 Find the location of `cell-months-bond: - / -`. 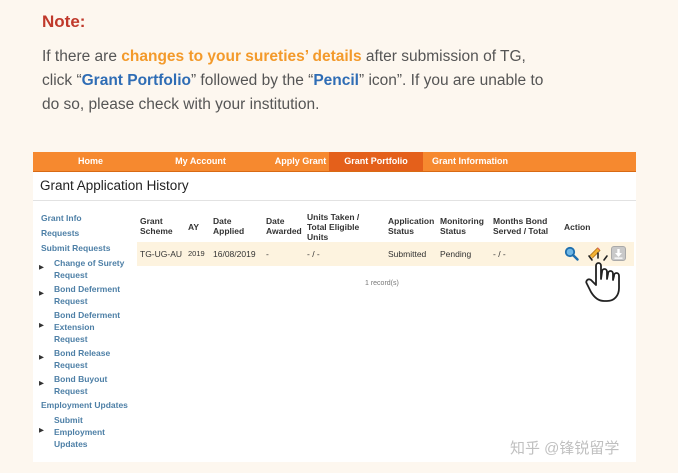

cell-months-bond: - / - is located at coordinates (499, 254).